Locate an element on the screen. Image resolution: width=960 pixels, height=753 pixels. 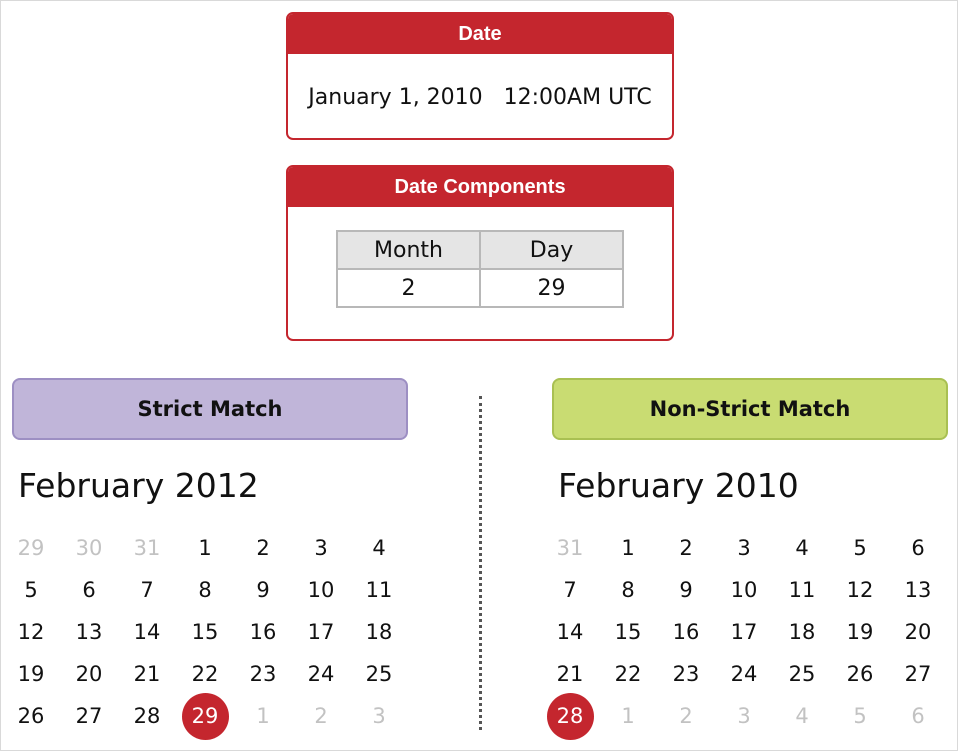
non-strict-match-label: Non-Strict Match is located at coordinates (750, 409).